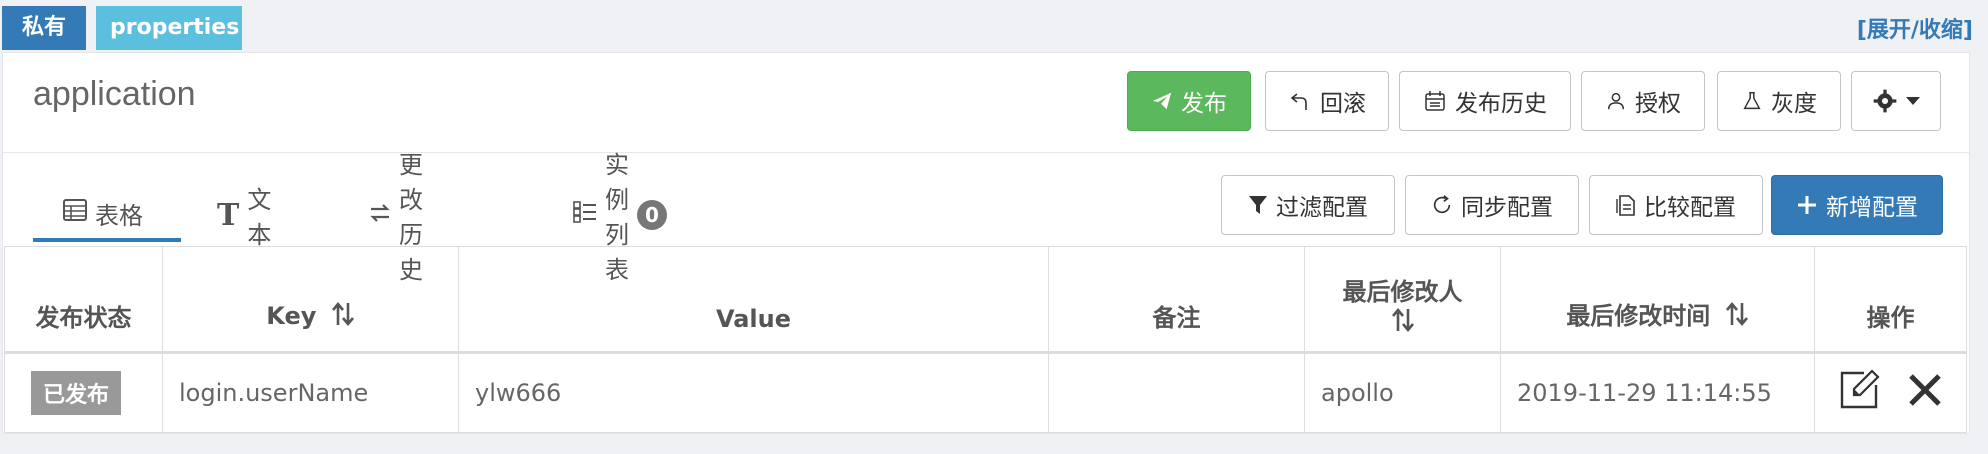 The height and width of the screenshot is (454, 1988). What do you see at coordinates (1890, 392) in the screenshot?
I see `ops-cell` at bounding box center [1890, 392].